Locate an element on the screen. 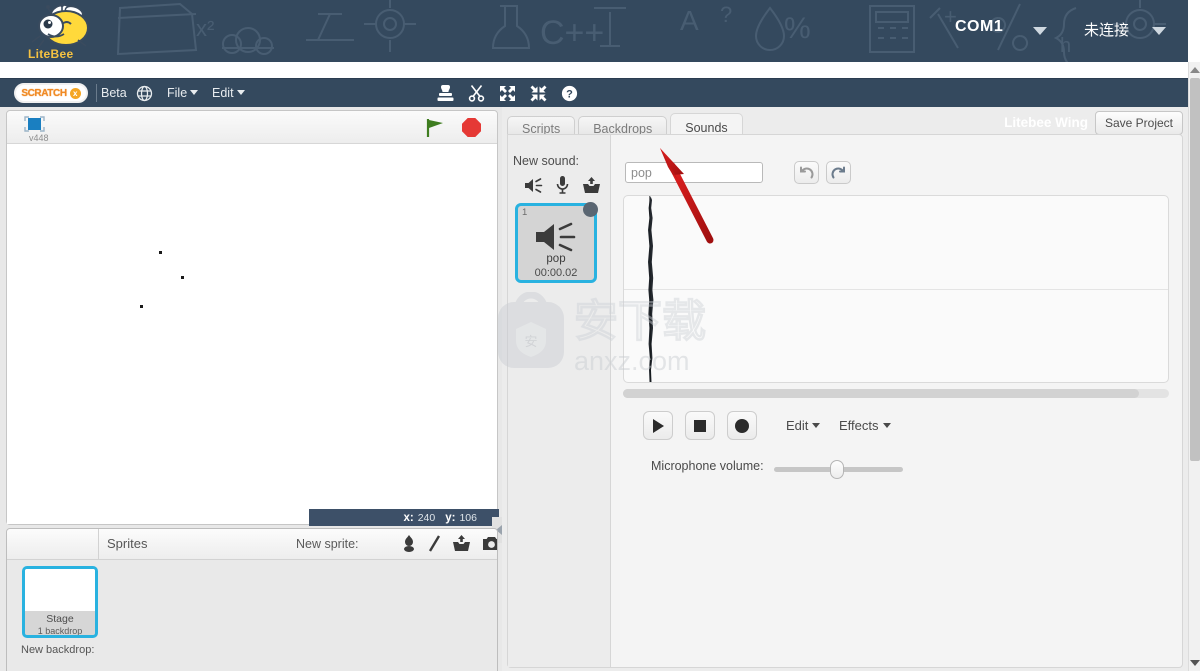 The height and width of the screenshot is (671, 1200). stamp-icon is located at coordinates (445, 93).